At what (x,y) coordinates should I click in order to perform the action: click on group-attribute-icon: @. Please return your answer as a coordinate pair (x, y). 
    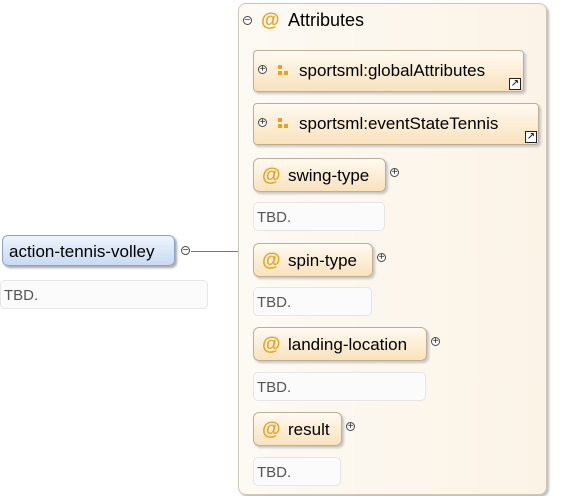
    Looking at the image, I should click on (270, 20).